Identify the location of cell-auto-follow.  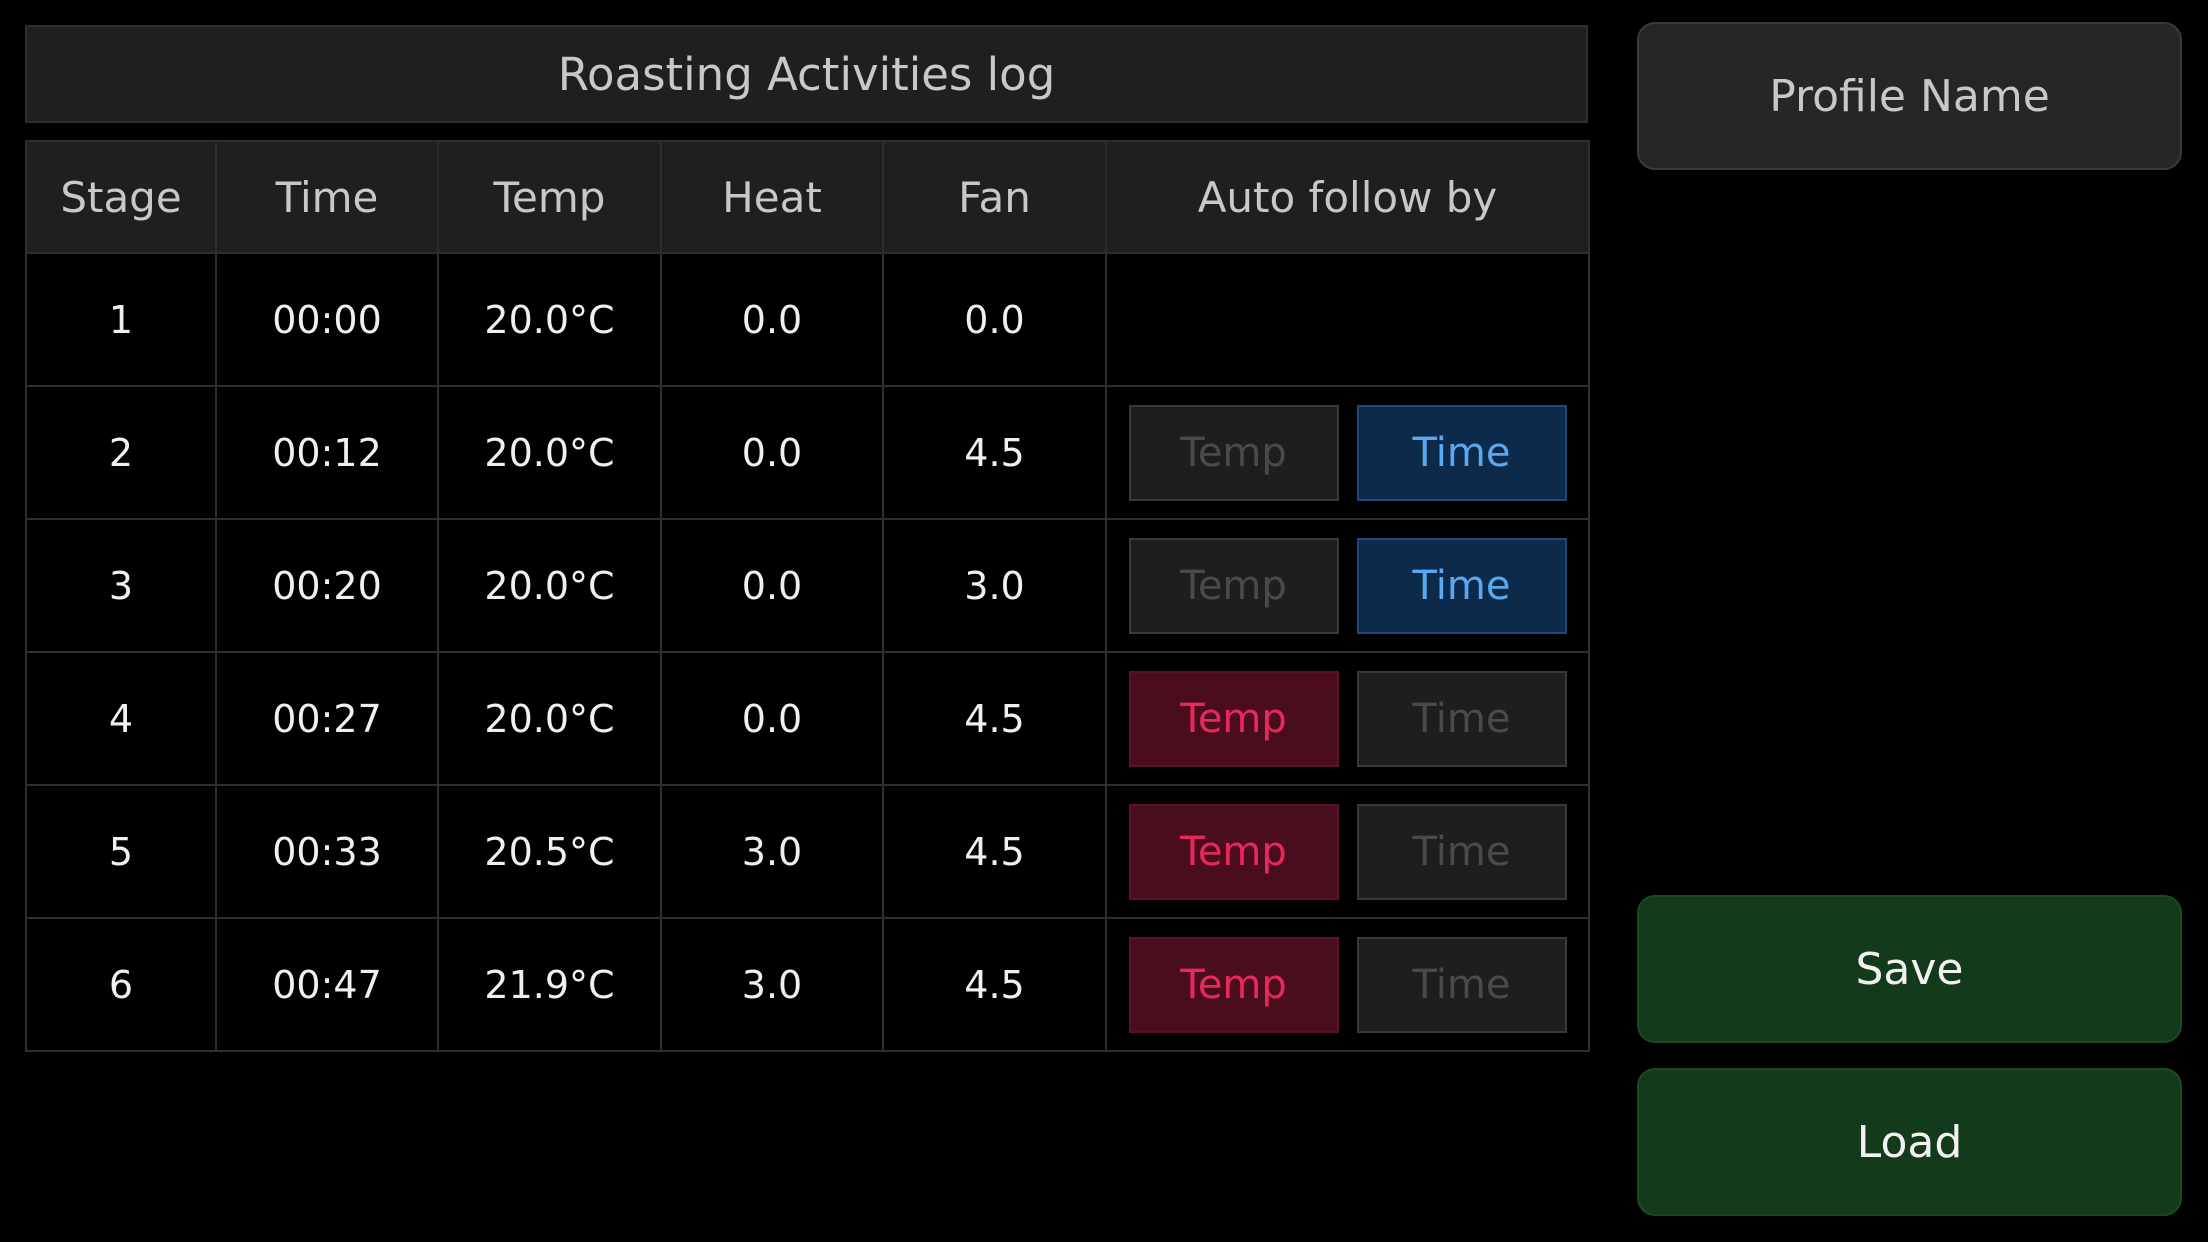
(1347, 319).